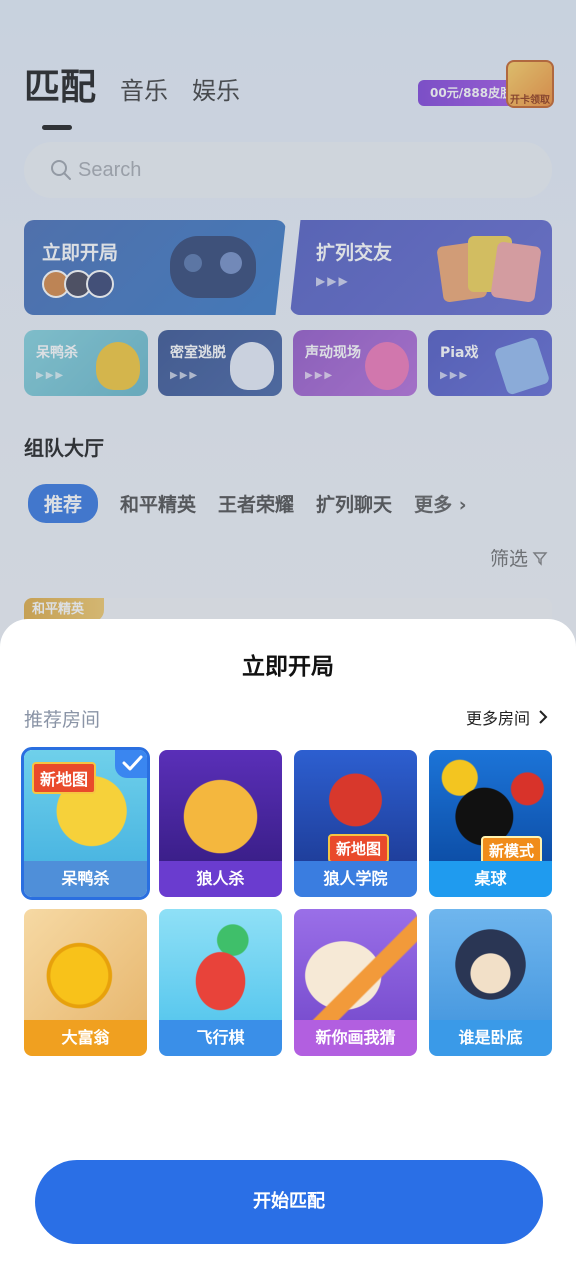 This screenshot has height=1280, width=576. What do you see at coordinates (220, 1038) in the screenshot?
I see `game-tile-label: 飞行棋` at bounding box center [220, 1038].